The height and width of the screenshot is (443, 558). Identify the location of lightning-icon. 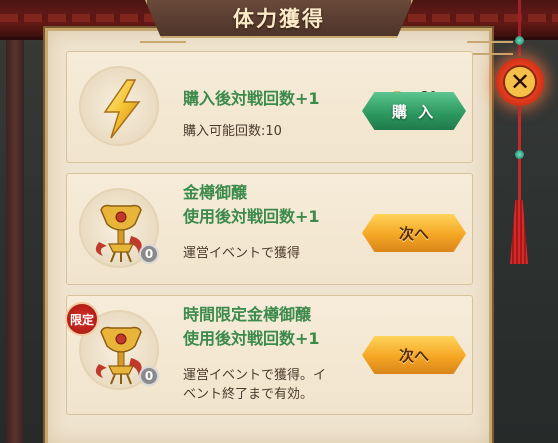
(122, 109).